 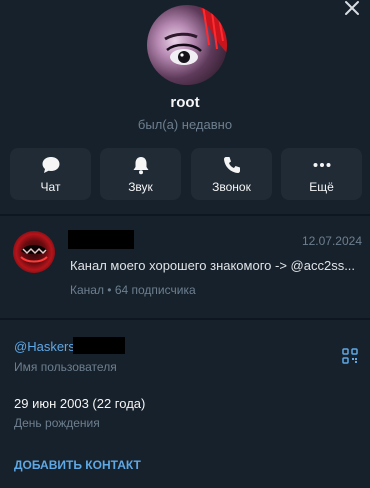 I want to click on channel-avatar-image, so click(x=34, y=254).